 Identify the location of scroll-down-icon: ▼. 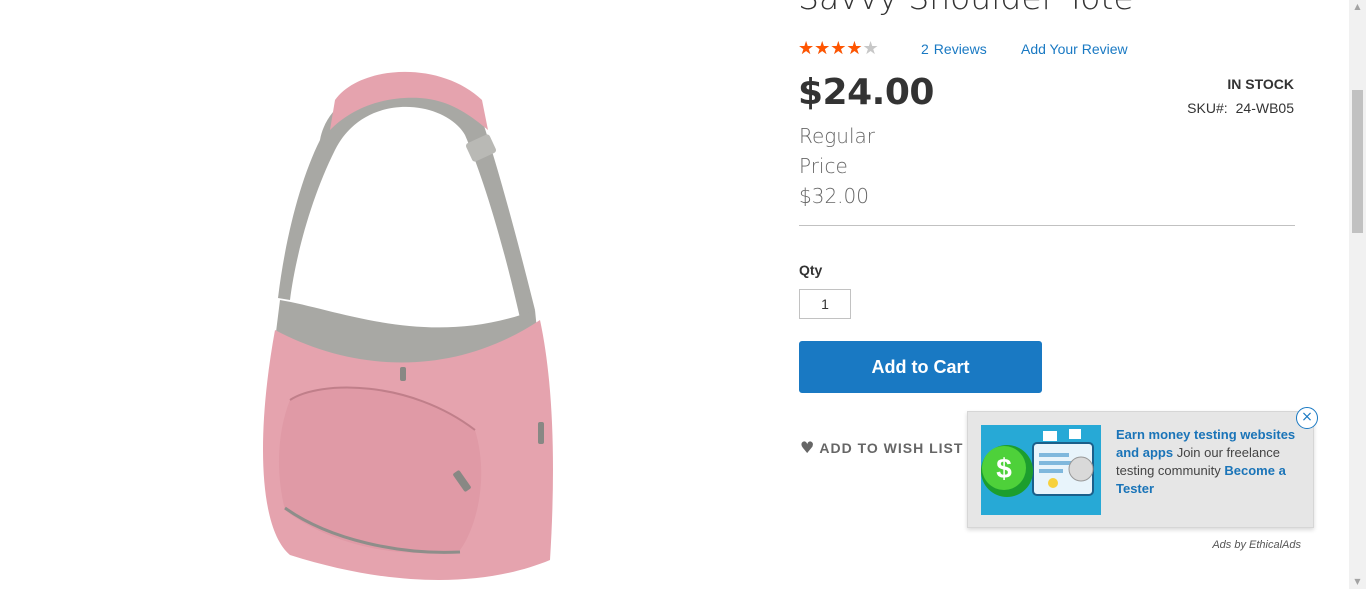
(1357, 582).